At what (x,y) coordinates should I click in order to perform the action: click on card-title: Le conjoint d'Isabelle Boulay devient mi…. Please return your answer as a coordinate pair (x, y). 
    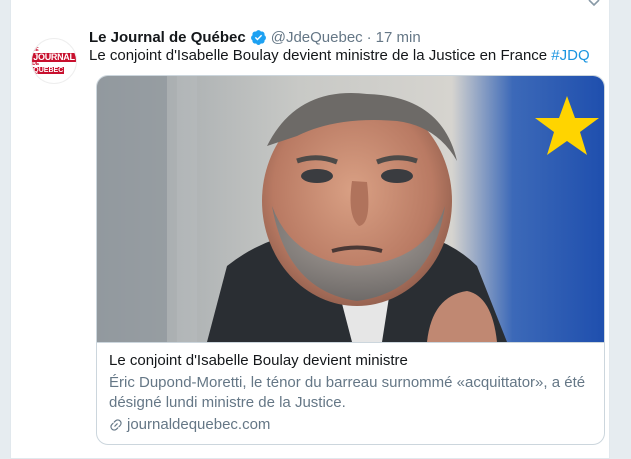
    Looking at the image, I should click on (258, 360).